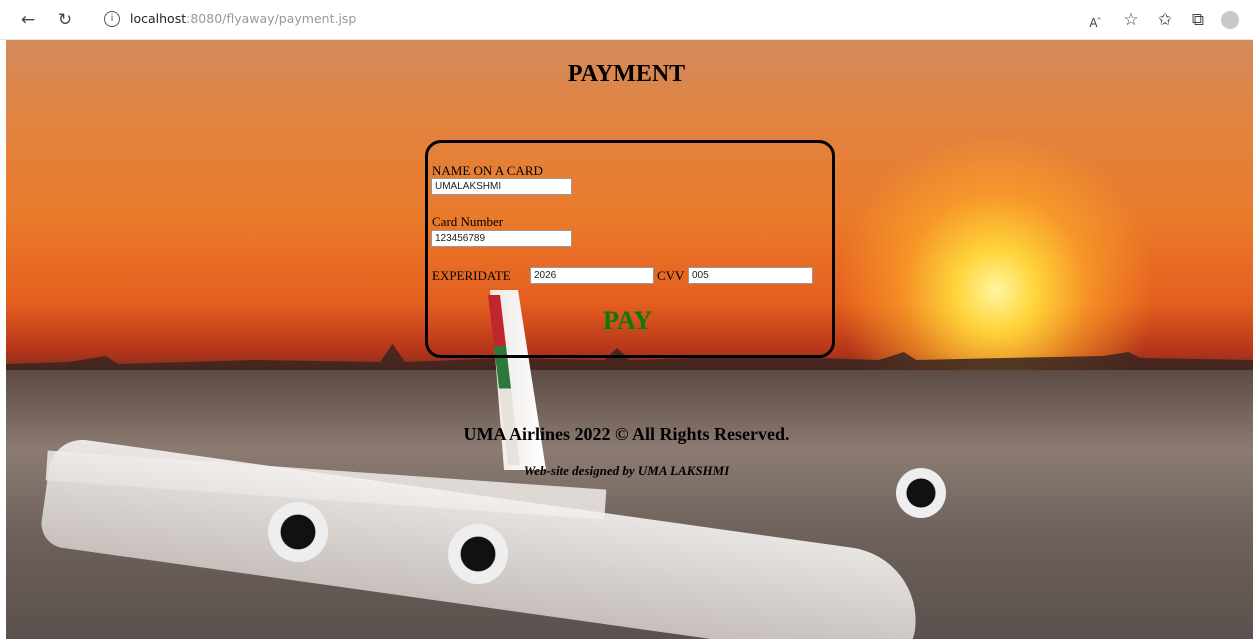 The height and width of the screenshot is (639, 1253). What do you see at coordinates (271, 18) in the screenshot?
I see `url-path: :8080/flyaway/payment.jsp` at bounding box center [271, 18].